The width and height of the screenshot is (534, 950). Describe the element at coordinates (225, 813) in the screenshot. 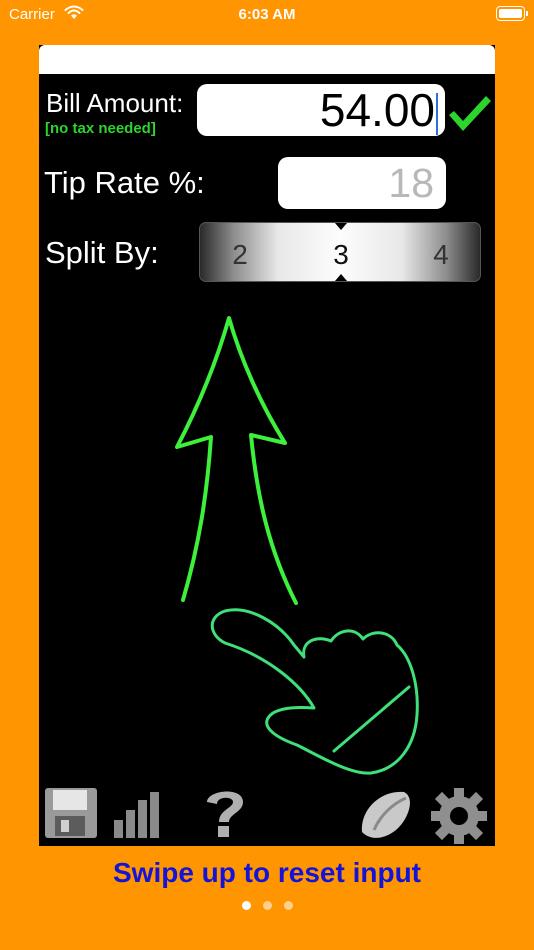

I see `help-icon` at that location.